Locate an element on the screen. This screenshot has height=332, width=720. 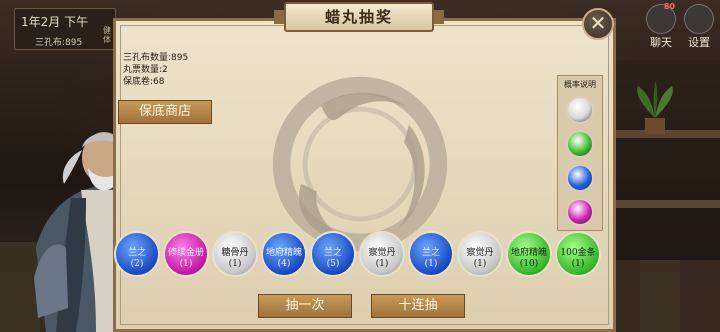
potted-plant-icon is located at coordinates (655, 107).